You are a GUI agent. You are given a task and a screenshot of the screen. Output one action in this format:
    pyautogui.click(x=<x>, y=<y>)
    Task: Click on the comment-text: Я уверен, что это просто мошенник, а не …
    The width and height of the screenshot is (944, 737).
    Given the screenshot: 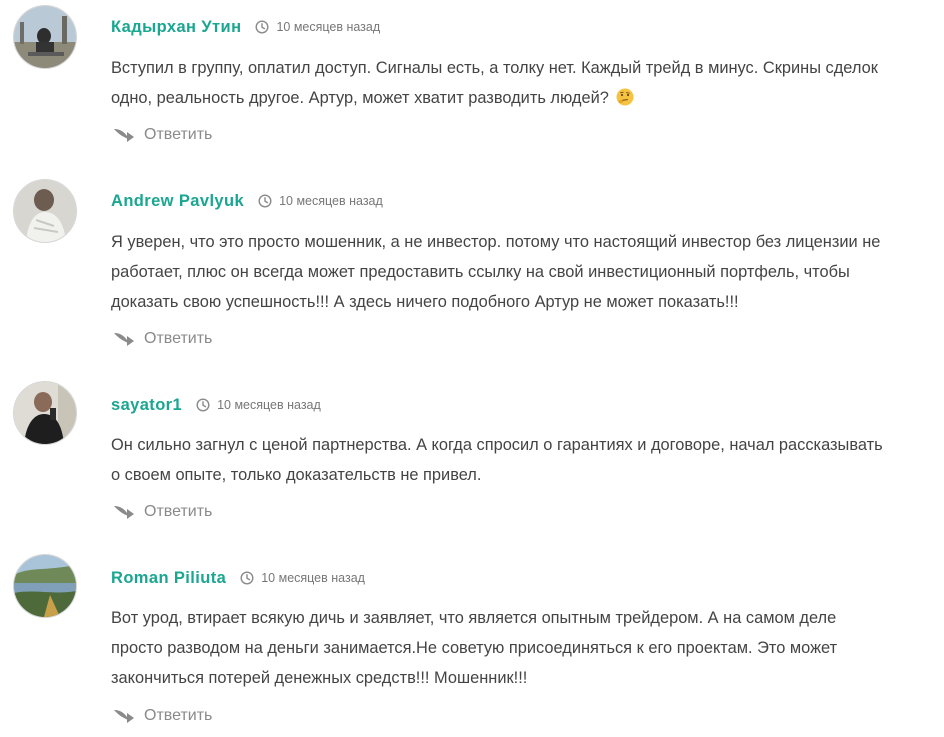 What is the action you would take?
    pyautogui.click(x=526, y=272)
    